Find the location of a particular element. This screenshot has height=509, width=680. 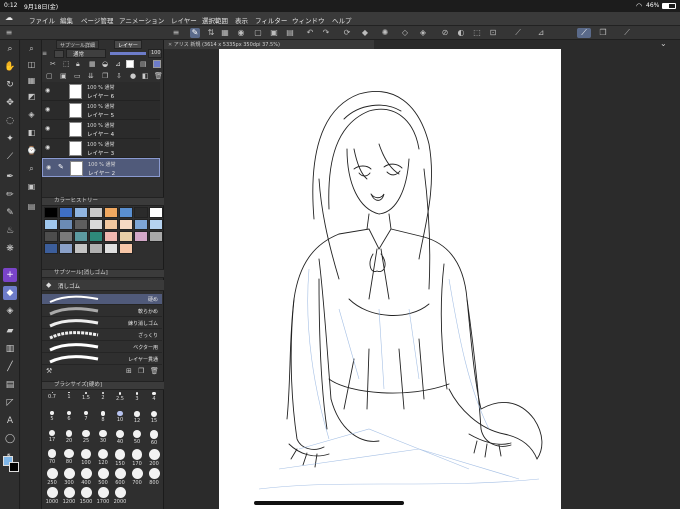

gradient-icon: ▥ is located at coordinates (10, 349).